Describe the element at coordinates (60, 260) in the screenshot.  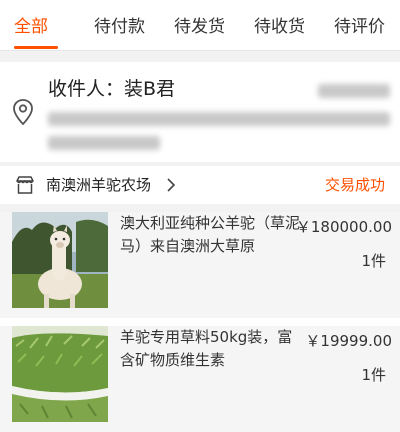
I see `alpaca-photo` at that location.